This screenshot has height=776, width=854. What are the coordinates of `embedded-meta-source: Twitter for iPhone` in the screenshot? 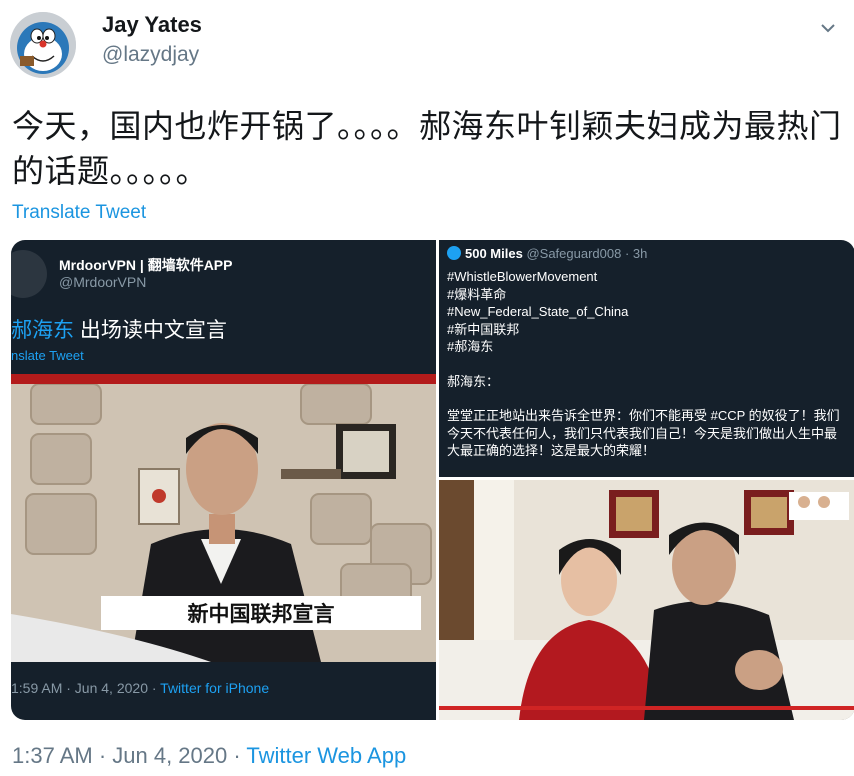 It's located at (215, 688).